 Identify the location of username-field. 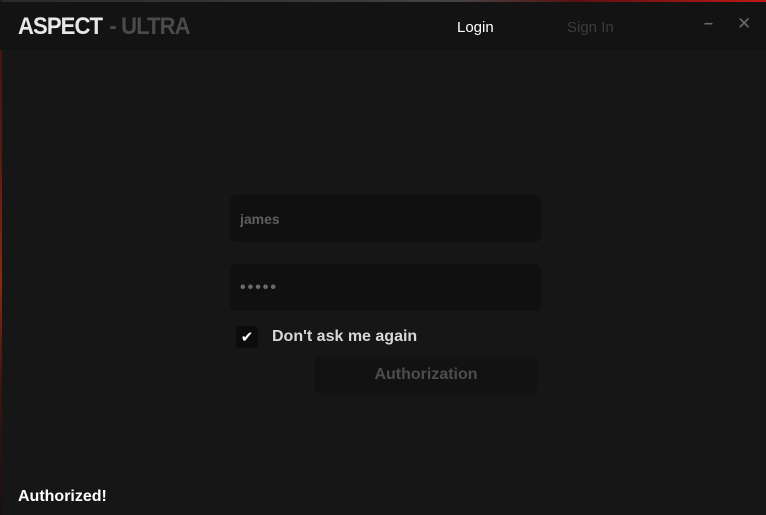
(385, 218).